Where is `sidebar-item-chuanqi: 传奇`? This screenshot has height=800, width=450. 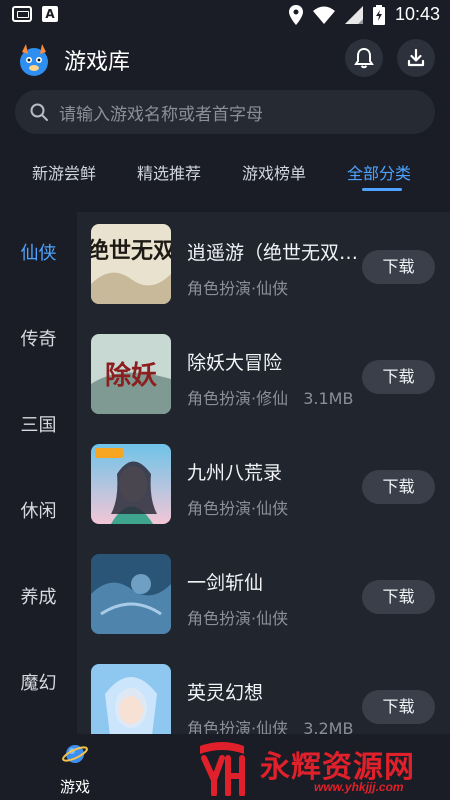
sidebar-item-chuanqi: 传奇 is located at coordinates (38, 340).